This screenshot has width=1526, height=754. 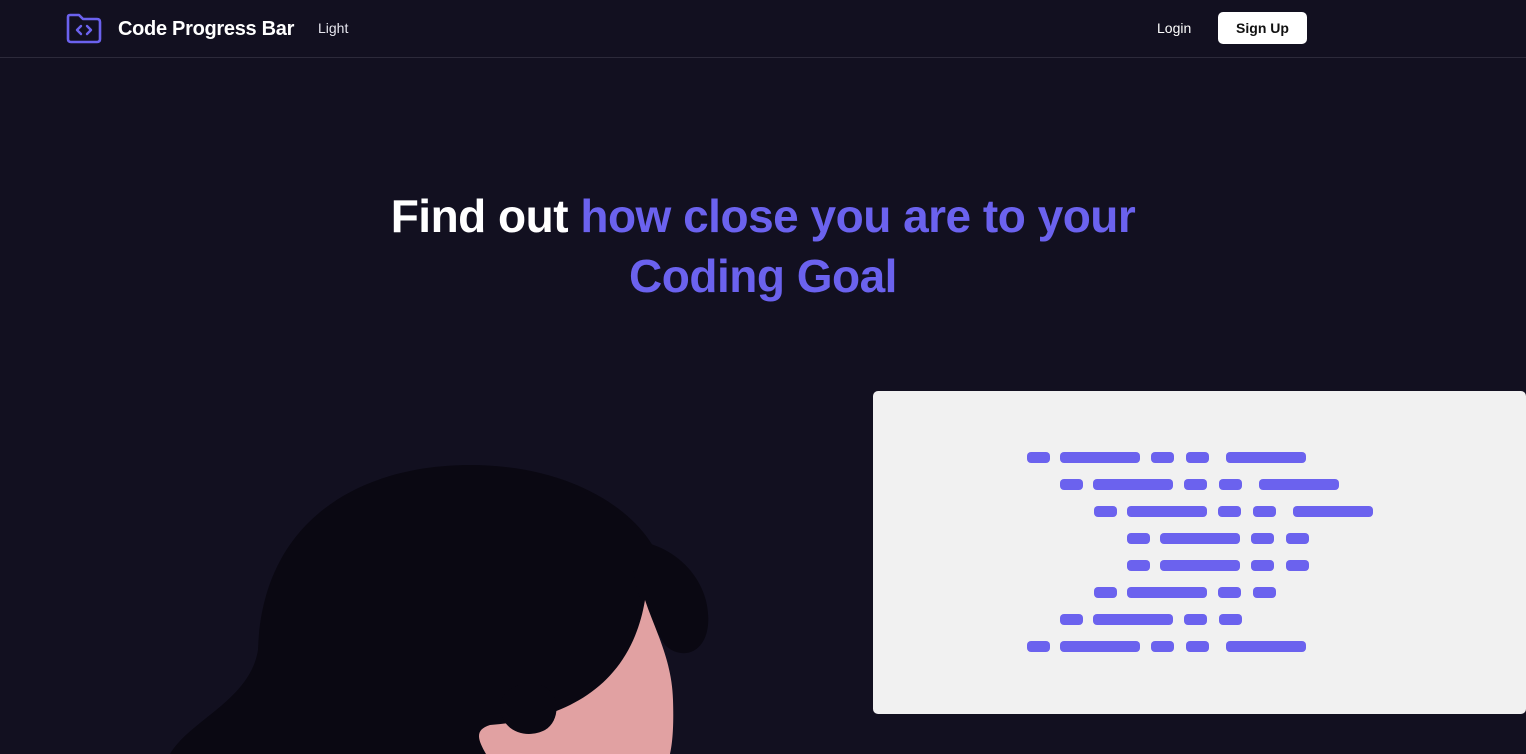 What do you see at coordinates (1262, 28) in the screenshot?
I see `signup-button: Sign Up` at bounding box center [1262, 28].